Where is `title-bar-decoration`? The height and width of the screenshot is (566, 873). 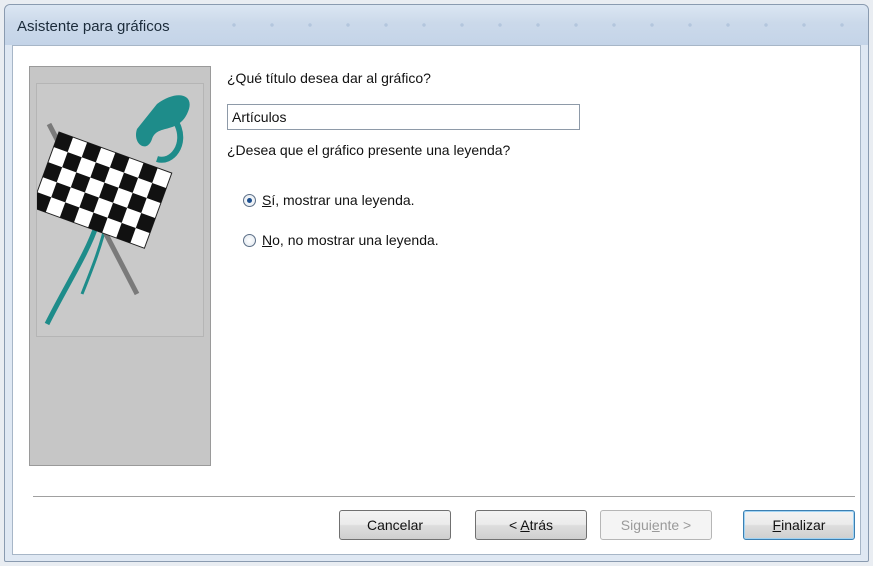 title-bar-decoration is located at coordinates (531, 25).